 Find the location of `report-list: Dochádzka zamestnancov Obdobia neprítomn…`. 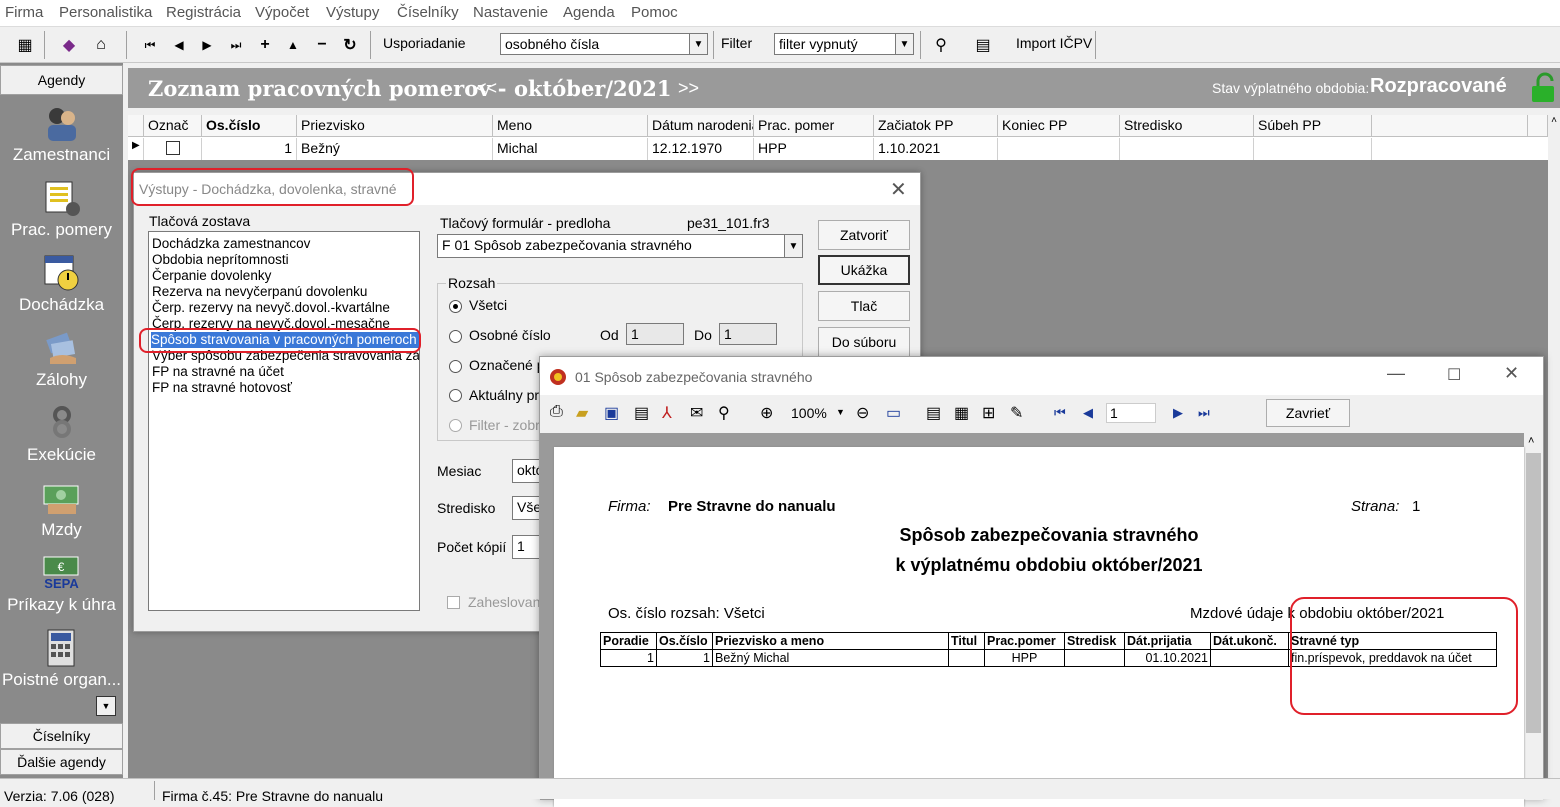

report-list: Dochádzka zamestnancov Obdobia neprítomn… is located at coordinates (284, 421).